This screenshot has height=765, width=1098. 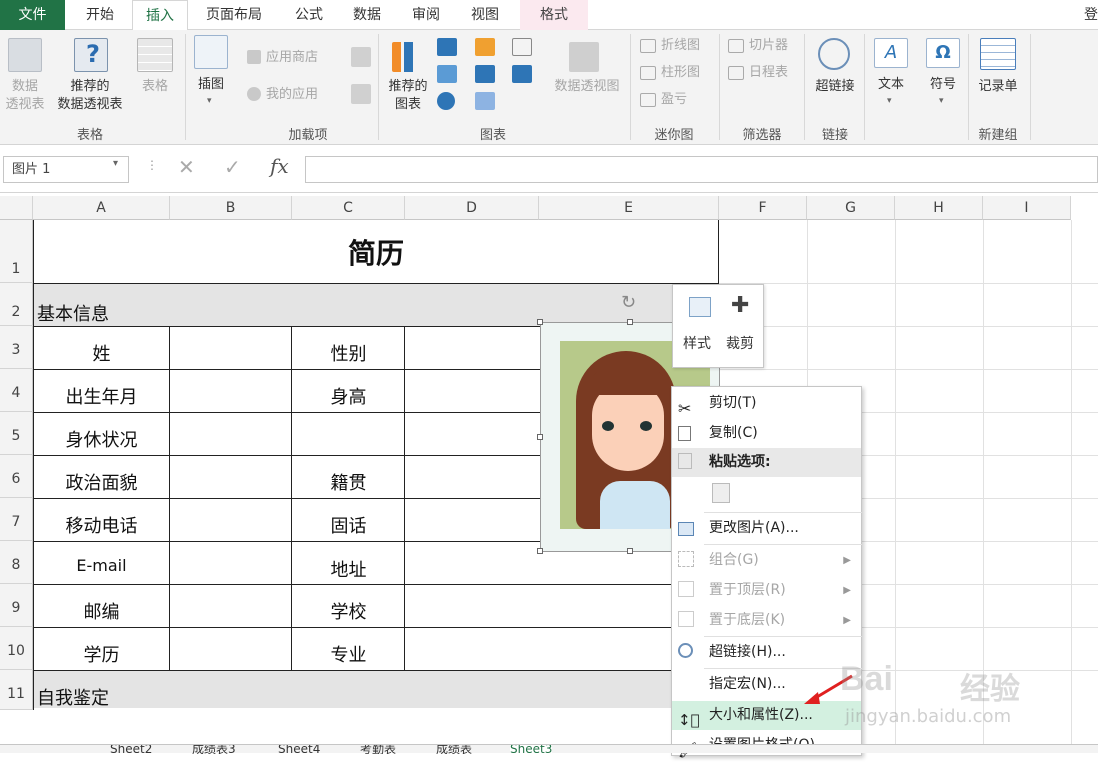 I want to click on row-header: 9, so click(x=16, y=605).